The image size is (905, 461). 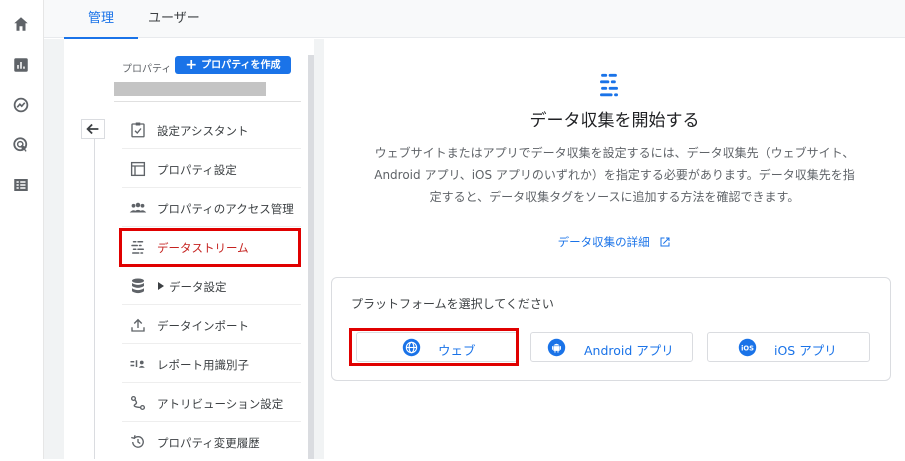 I want to click on tab-users: ユーザー, so click(x=174, y=19).